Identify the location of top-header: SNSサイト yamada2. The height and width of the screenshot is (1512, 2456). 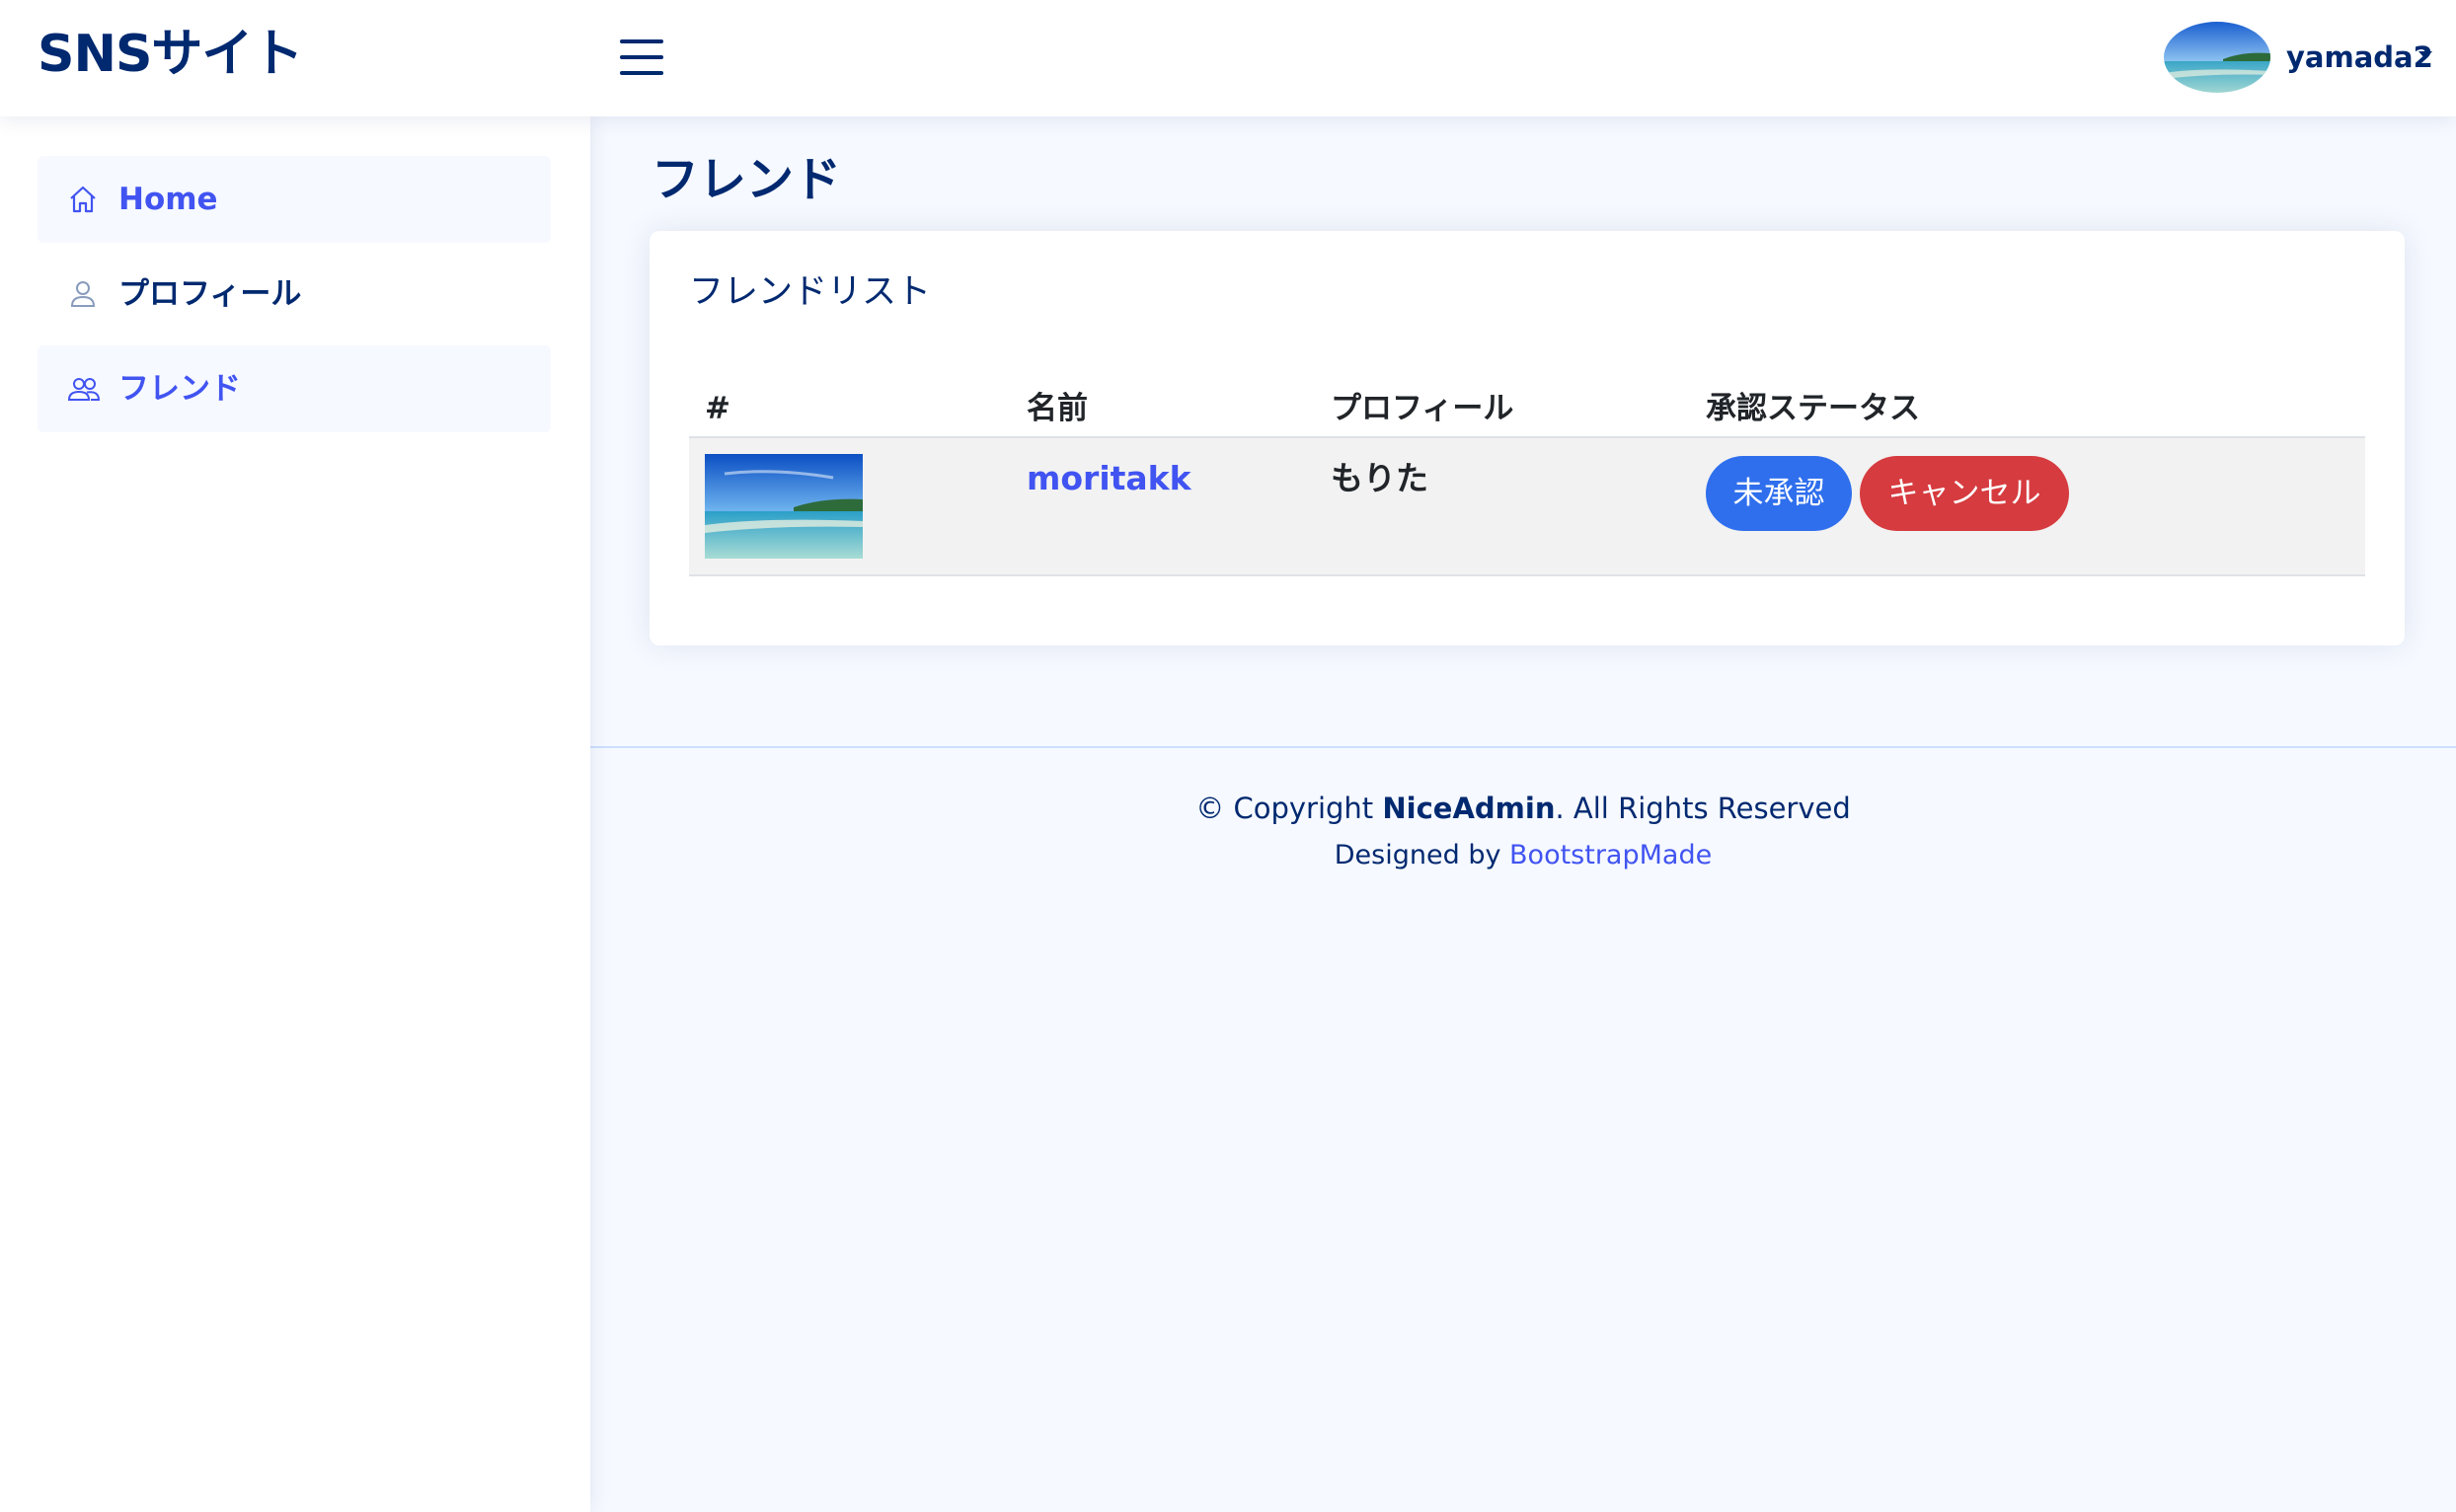
(1228, 58).